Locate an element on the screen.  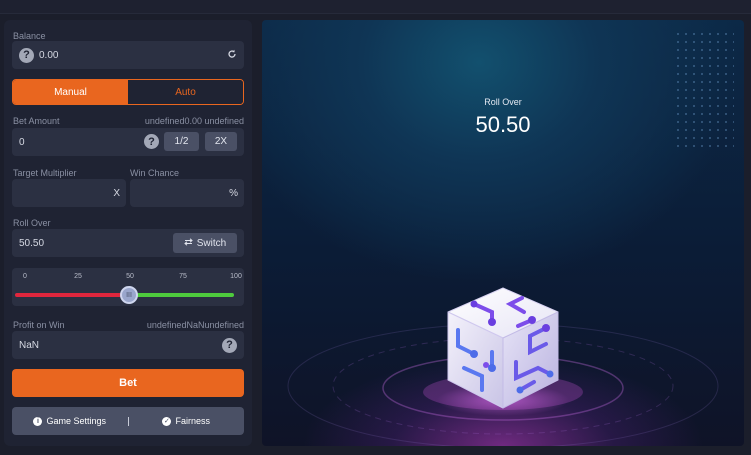
profit-on-win-value: NaN is located at coordinates (29, 345).